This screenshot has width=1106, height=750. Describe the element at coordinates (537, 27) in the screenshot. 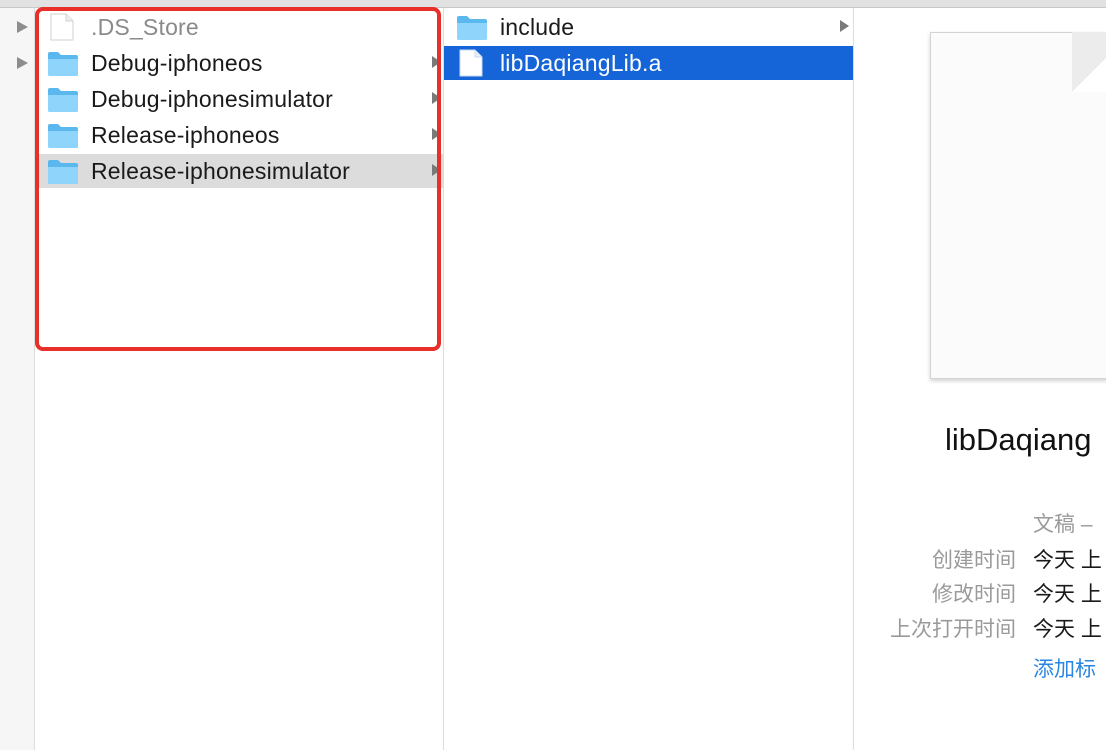

I see `item-label: include` at that location.